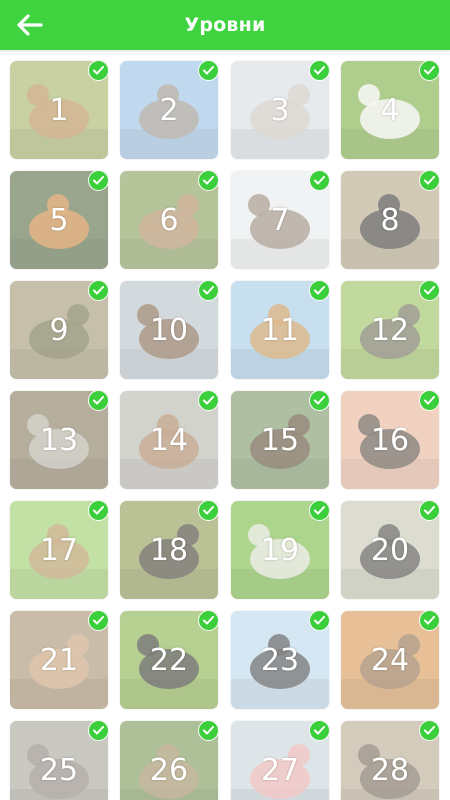  Describe the element at coordinates (59, 760) in the screenshot. I see `level-tile-25: 25` at that location.